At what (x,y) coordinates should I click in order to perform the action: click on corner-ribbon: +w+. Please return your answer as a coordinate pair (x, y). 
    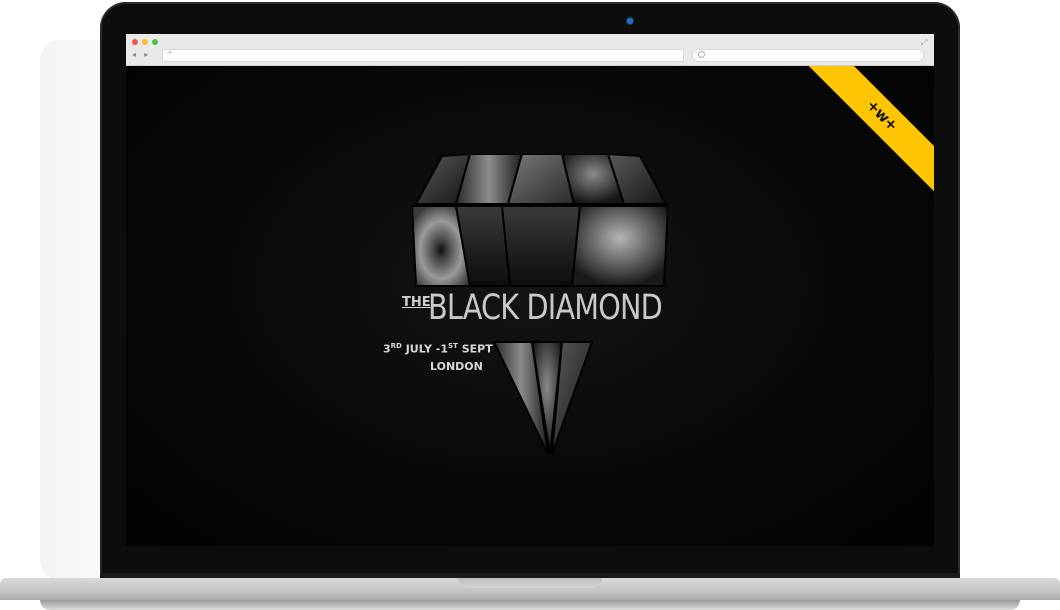
    Looking at the image, I should click on (866, 133).